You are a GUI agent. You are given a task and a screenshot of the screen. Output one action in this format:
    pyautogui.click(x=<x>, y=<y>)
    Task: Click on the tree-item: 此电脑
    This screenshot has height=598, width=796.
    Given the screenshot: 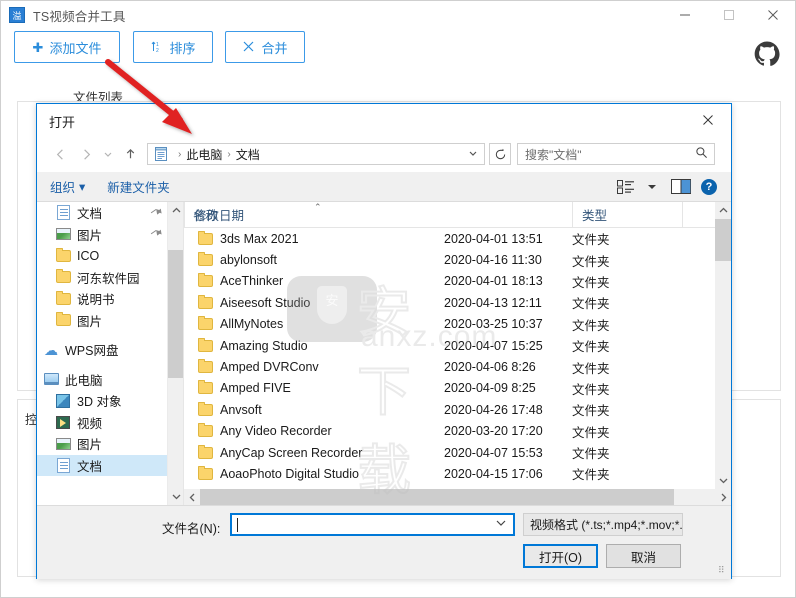 What is the action you would take?
    pyautogui.click(x=102, y=380)
    